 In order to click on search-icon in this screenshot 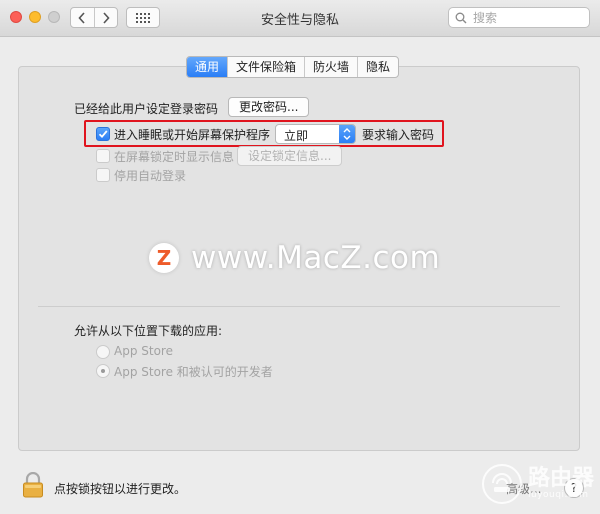, I will do `click(461, 17)`.